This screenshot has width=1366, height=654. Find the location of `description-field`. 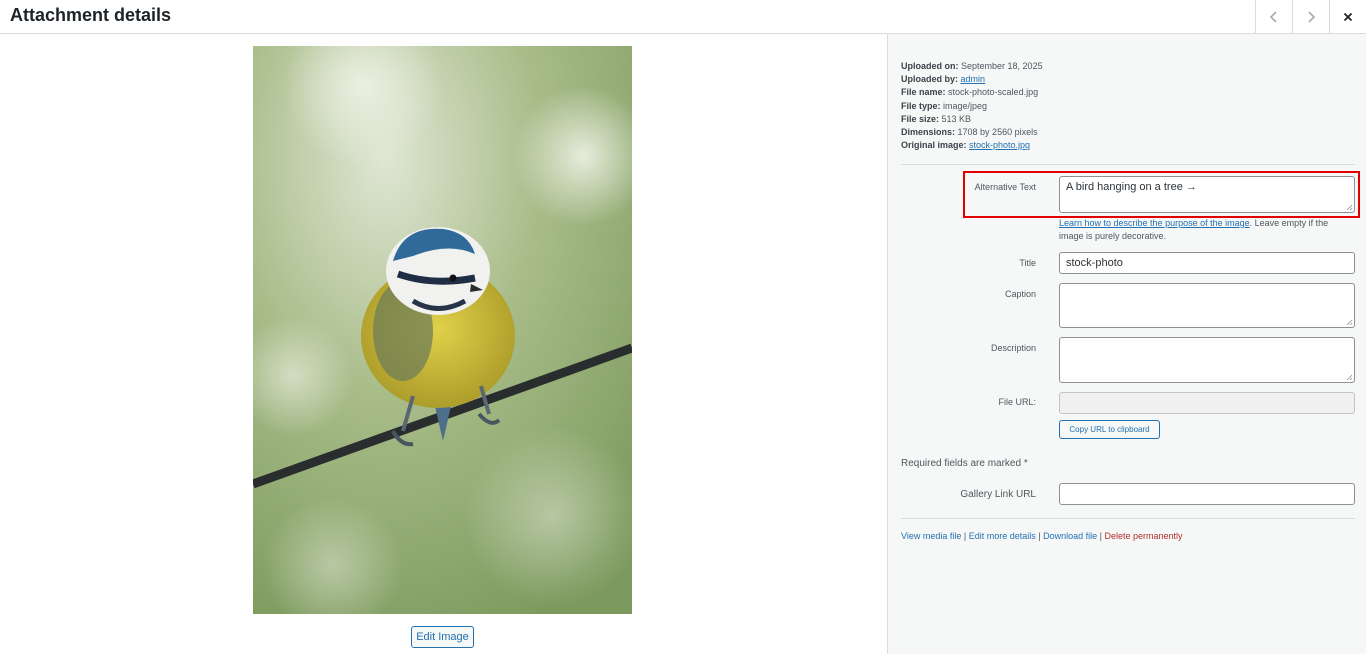

description-field is located at coordinates (1207, 360).